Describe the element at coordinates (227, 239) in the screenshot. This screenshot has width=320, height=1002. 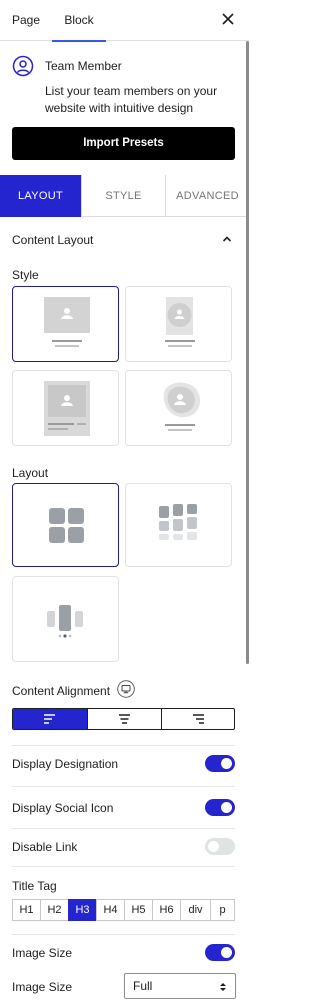
I see `chevron-up-icon` at that location.